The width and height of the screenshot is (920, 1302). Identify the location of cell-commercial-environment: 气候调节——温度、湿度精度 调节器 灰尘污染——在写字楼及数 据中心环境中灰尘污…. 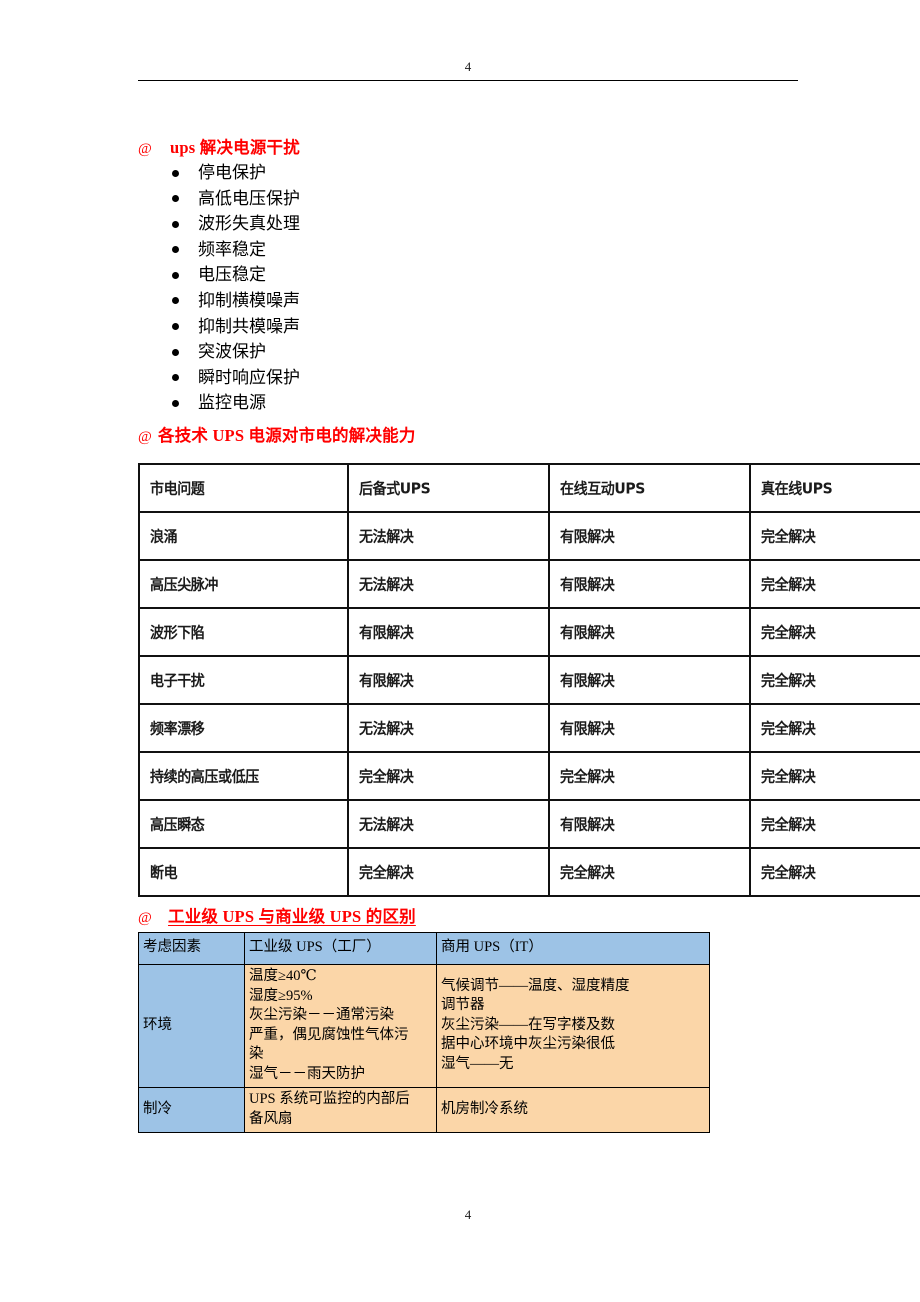
(573, 1026).